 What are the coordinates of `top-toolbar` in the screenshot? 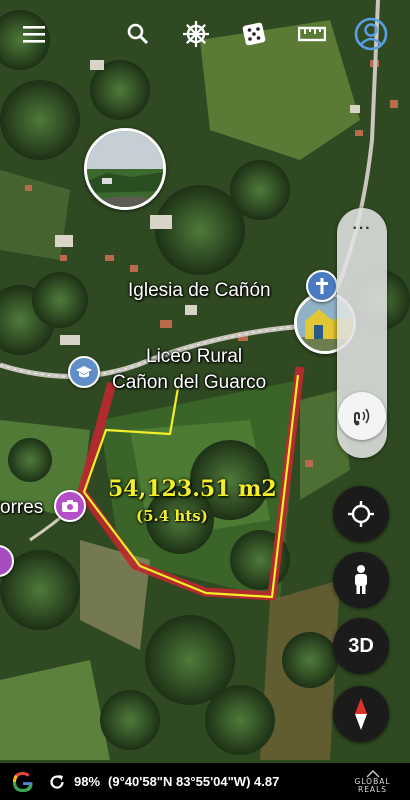 It's located at (205, 36).